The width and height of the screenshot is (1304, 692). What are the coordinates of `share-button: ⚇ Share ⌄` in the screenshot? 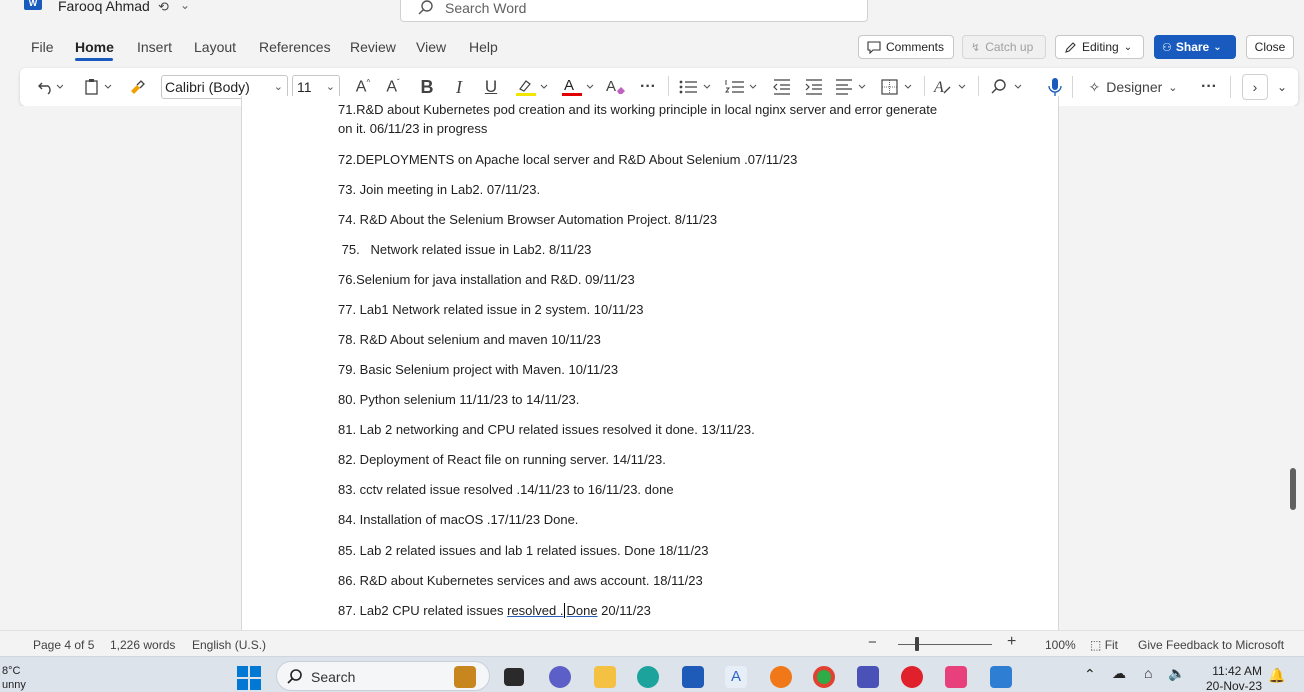 It's located at (1195, 47).